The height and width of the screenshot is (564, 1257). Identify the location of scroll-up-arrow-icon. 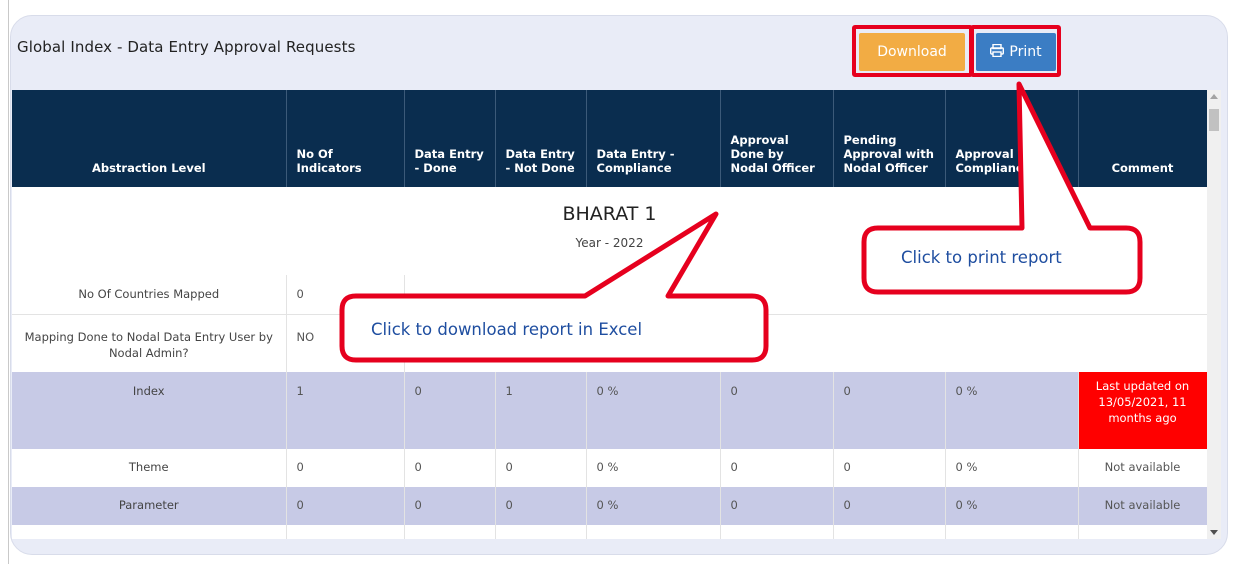
(1214, 96).